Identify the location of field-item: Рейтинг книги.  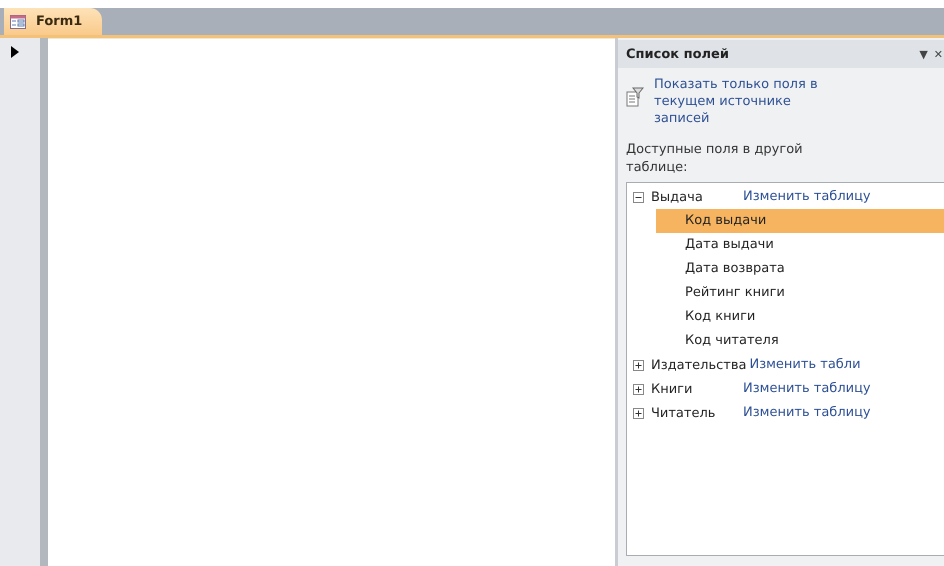
(800, 293).